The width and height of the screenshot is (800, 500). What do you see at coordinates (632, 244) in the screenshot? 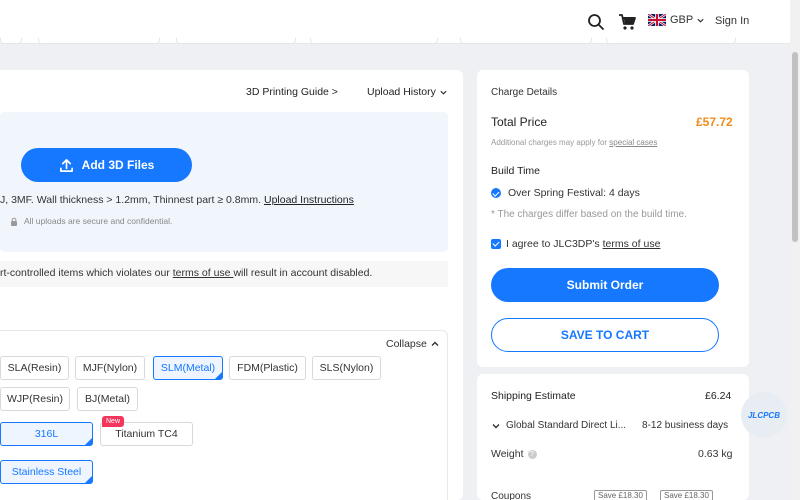
I see `terms-of-use-link: terms of use` at bounding box center [632, 244].